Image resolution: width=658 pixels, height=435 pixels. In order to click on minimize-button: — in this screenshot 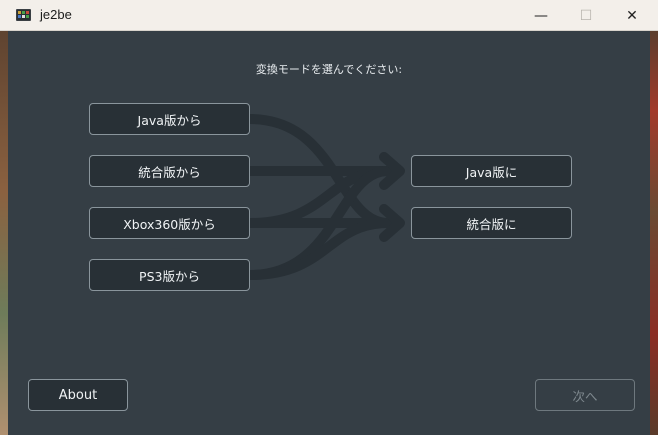, I will do `click(541, 15)`.